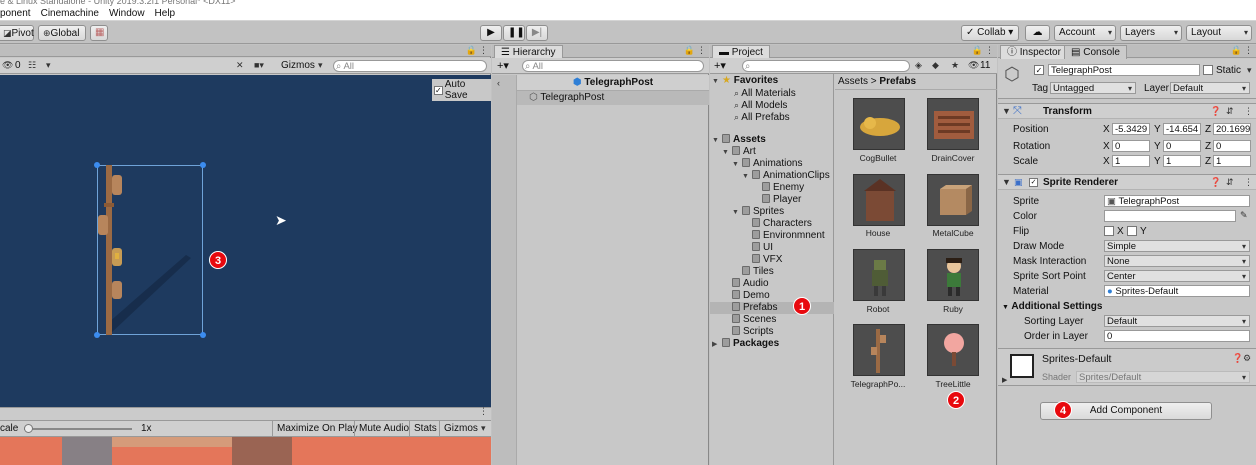  What do you see at coordinates (1182, 129) in the screenshot?
I see `position-y-field: -14.654` at bounding box center [1182, 129].